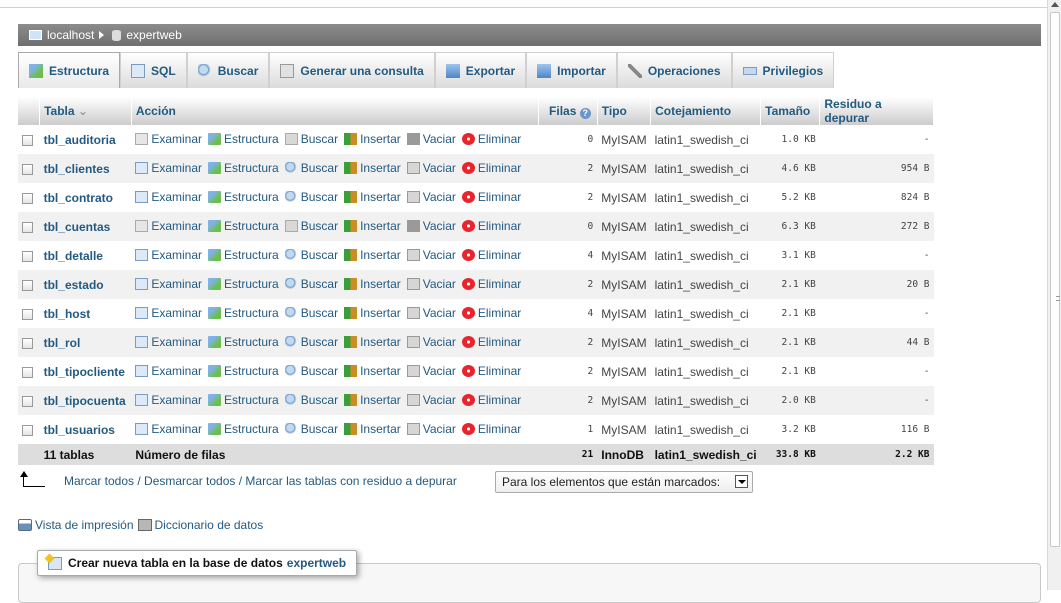 Image resolution: width=1061 pixels, height=603 pixels. I want to click on row-size: 3.1 KB, so click(790, 255).